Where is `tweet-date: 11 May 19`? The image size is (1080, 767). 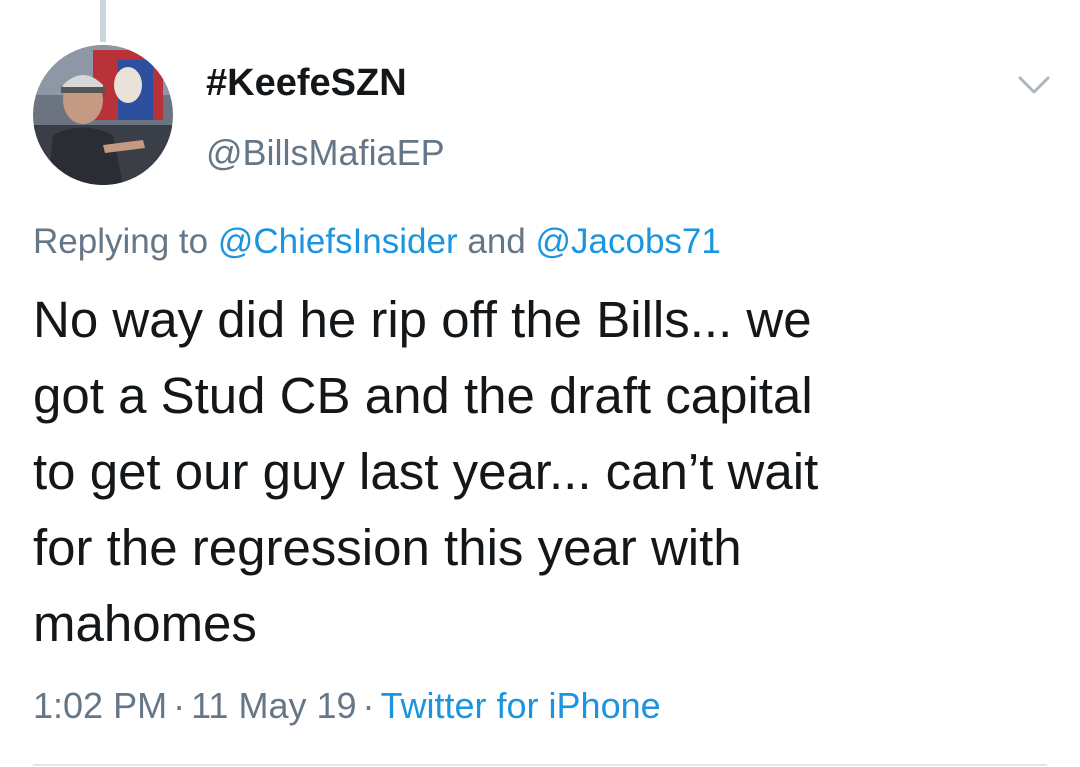 tweet-date: 11 May 19 is located at coordinates (273, 705).